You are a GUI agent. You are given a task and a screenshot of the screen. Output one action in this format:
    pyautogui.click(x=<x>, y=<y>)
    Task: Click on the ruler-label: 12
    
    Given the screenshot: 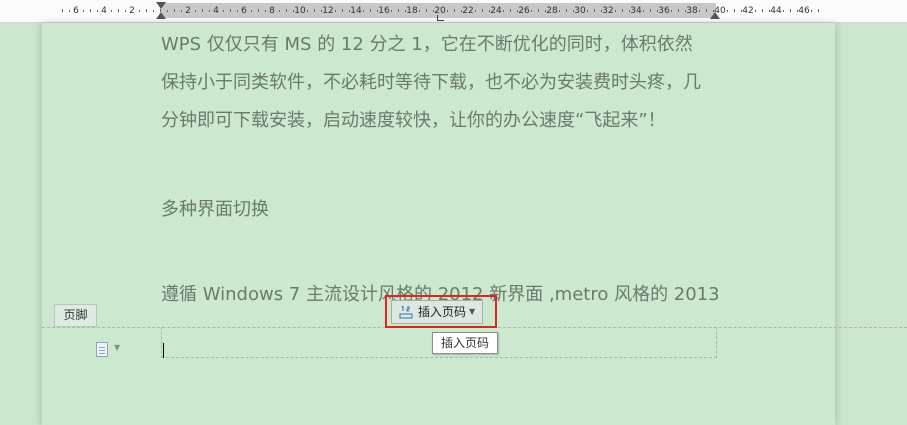 What is the action you would take?
    pyautogui.click(x=328, y=11)
    